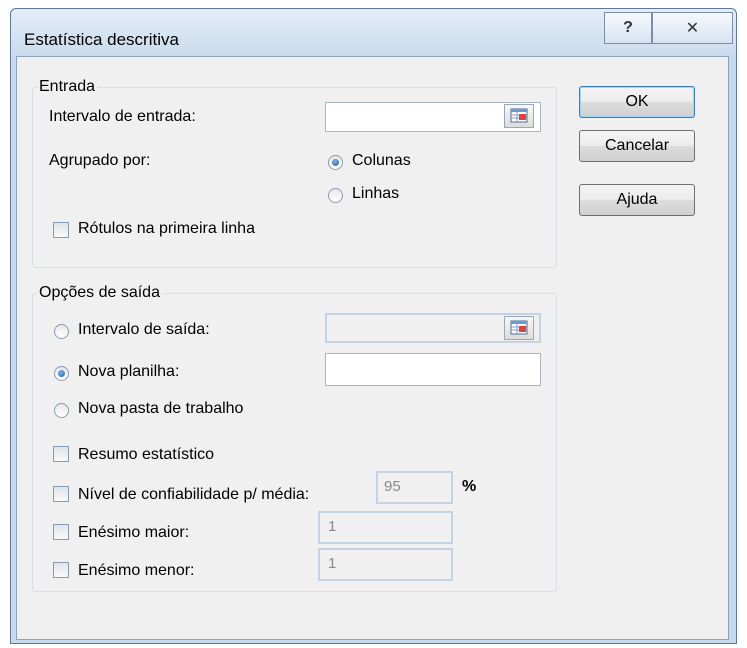 This screenshot has height=648, width=747. Describe the element at coordinates (61, 410) in the screenshot. I see `new-workbook-radio` at that location.